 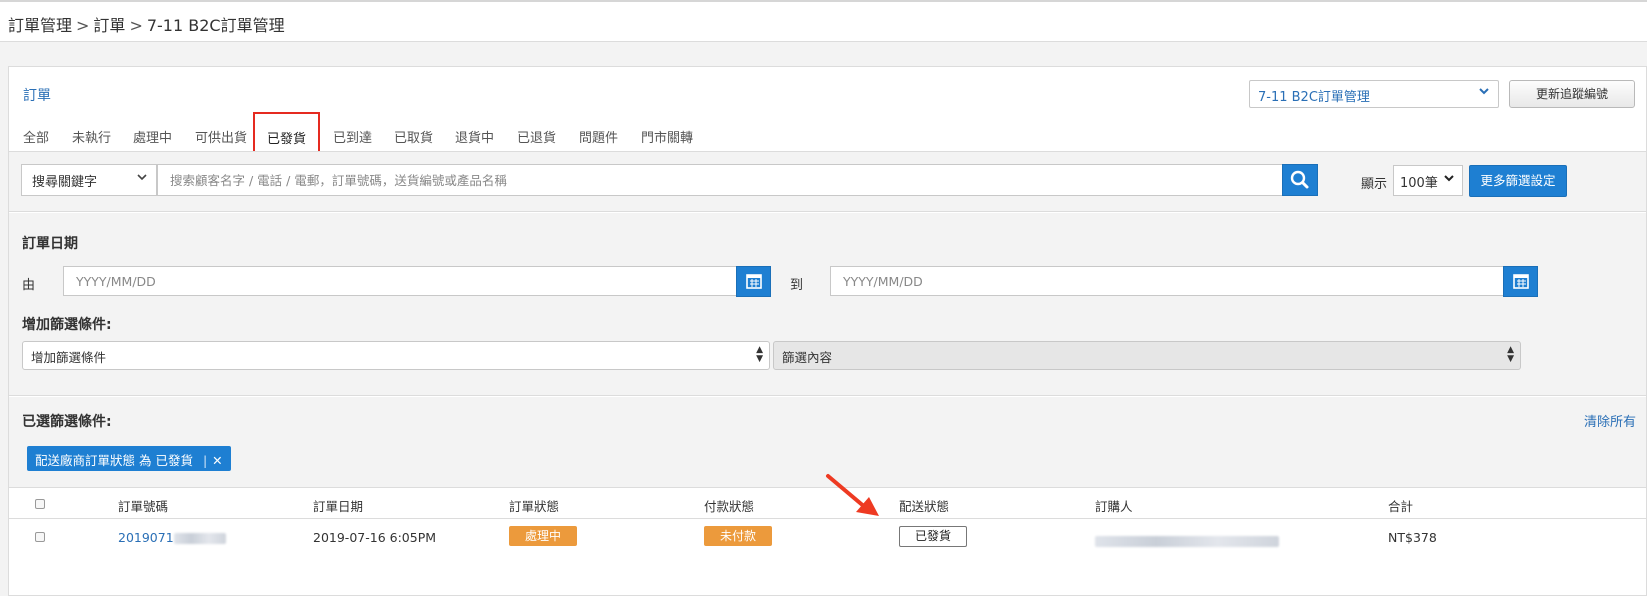 I want to click on tab-store-closed: 門市關轉, so click(x=667, y=136).